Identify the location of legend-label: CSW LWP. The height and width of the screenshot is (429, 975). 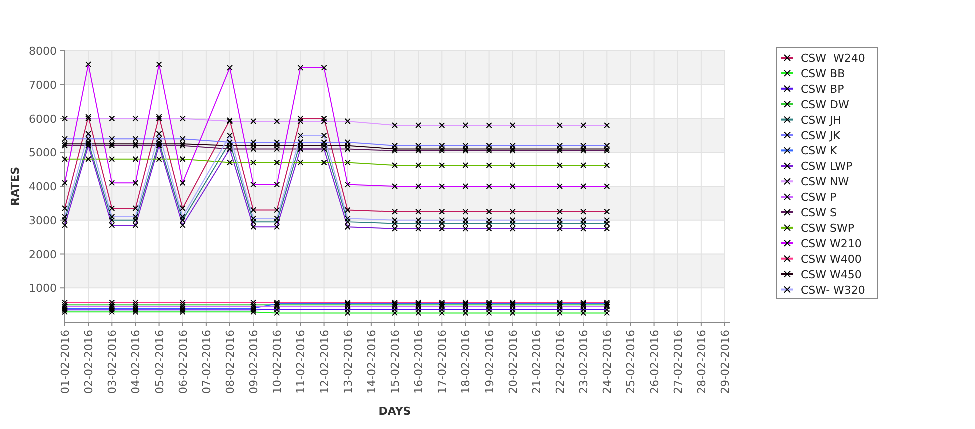
(827, 167).